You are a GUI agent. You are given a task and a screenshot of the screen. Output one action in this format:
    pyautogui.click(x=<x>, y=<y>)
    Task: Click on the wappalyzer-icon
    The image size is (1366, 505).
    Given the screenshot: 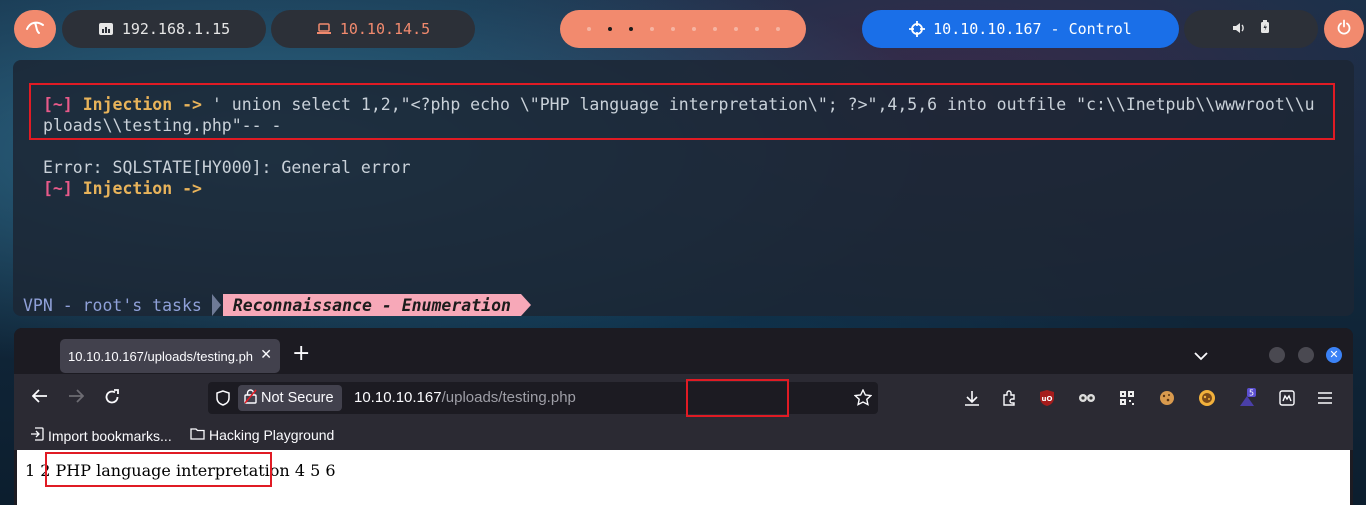 What is the action you would take?
    pyautogui.click(x=1287, y=398)
    